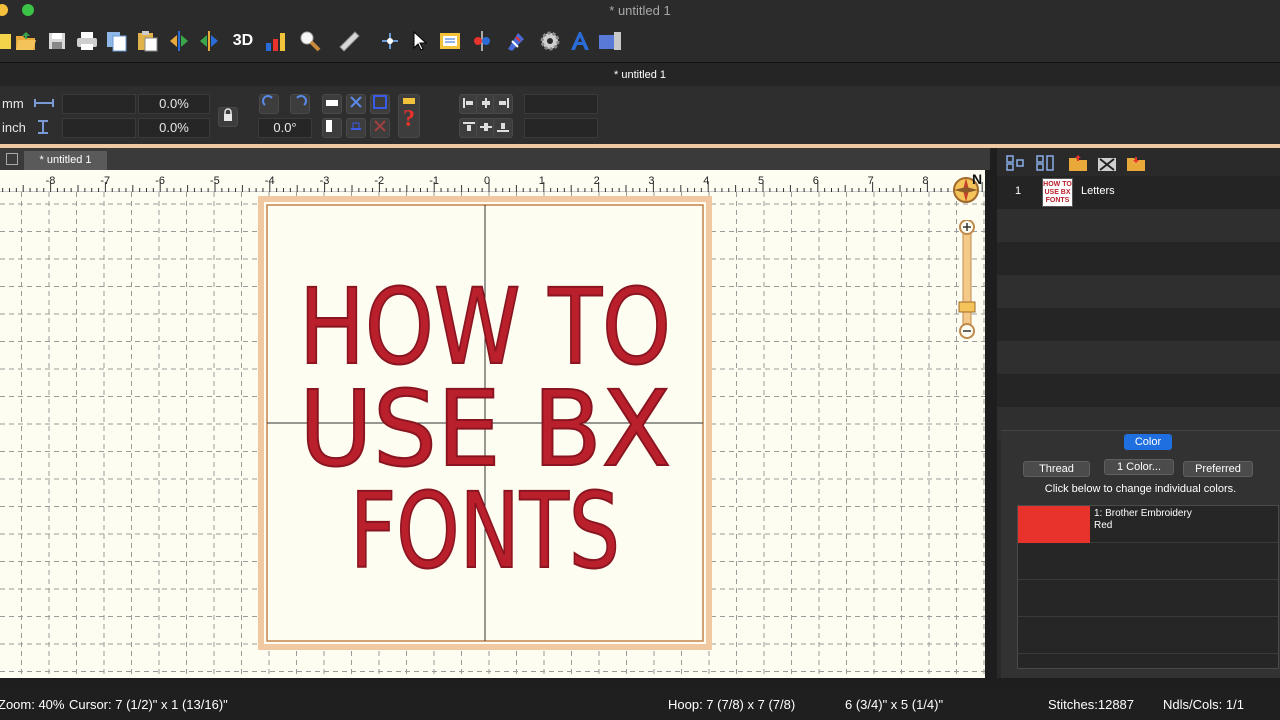  Describe the element at coordinates (450, 41) in the screenshot. I see `design-center-icon` at that location.